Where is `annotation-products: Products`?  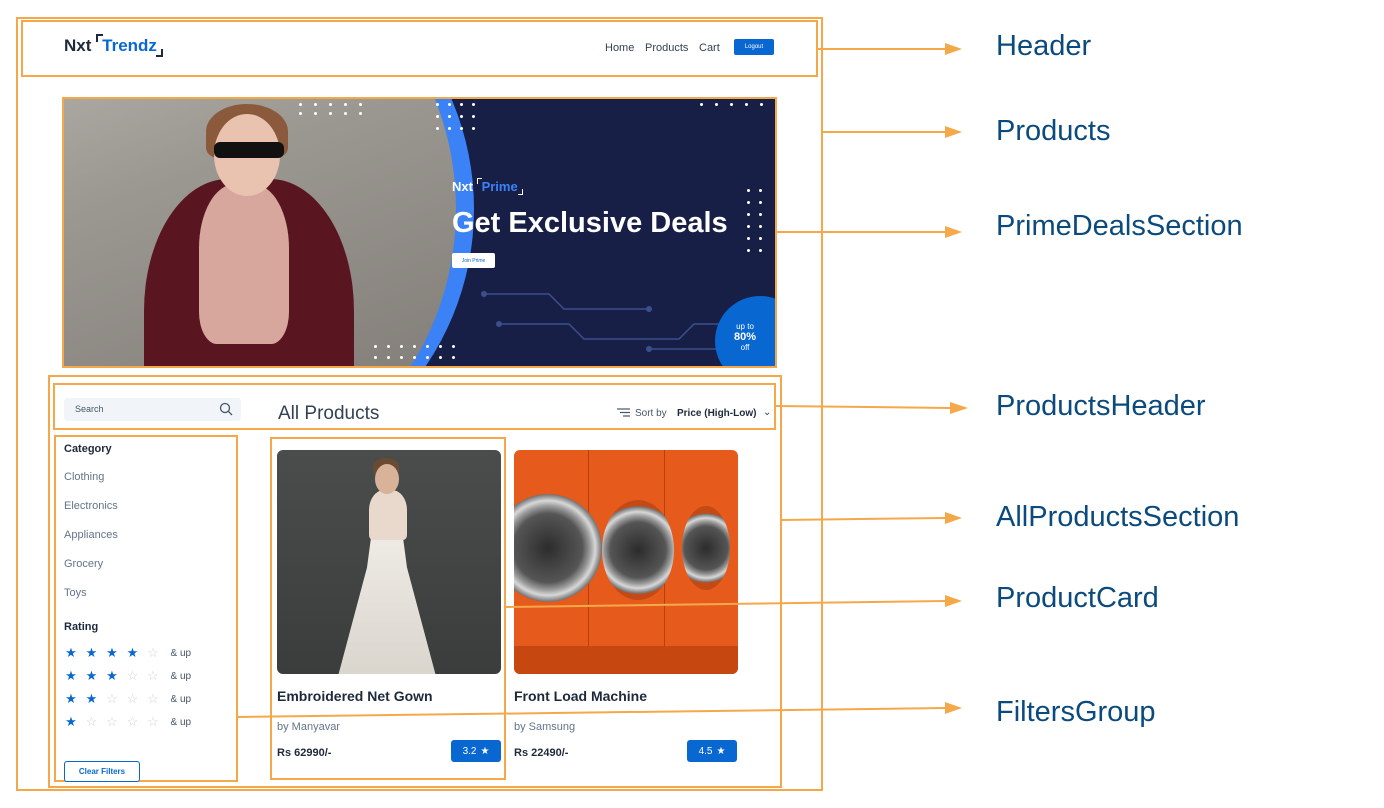
annotation-products: Products is located at coordinates (1053, 131).